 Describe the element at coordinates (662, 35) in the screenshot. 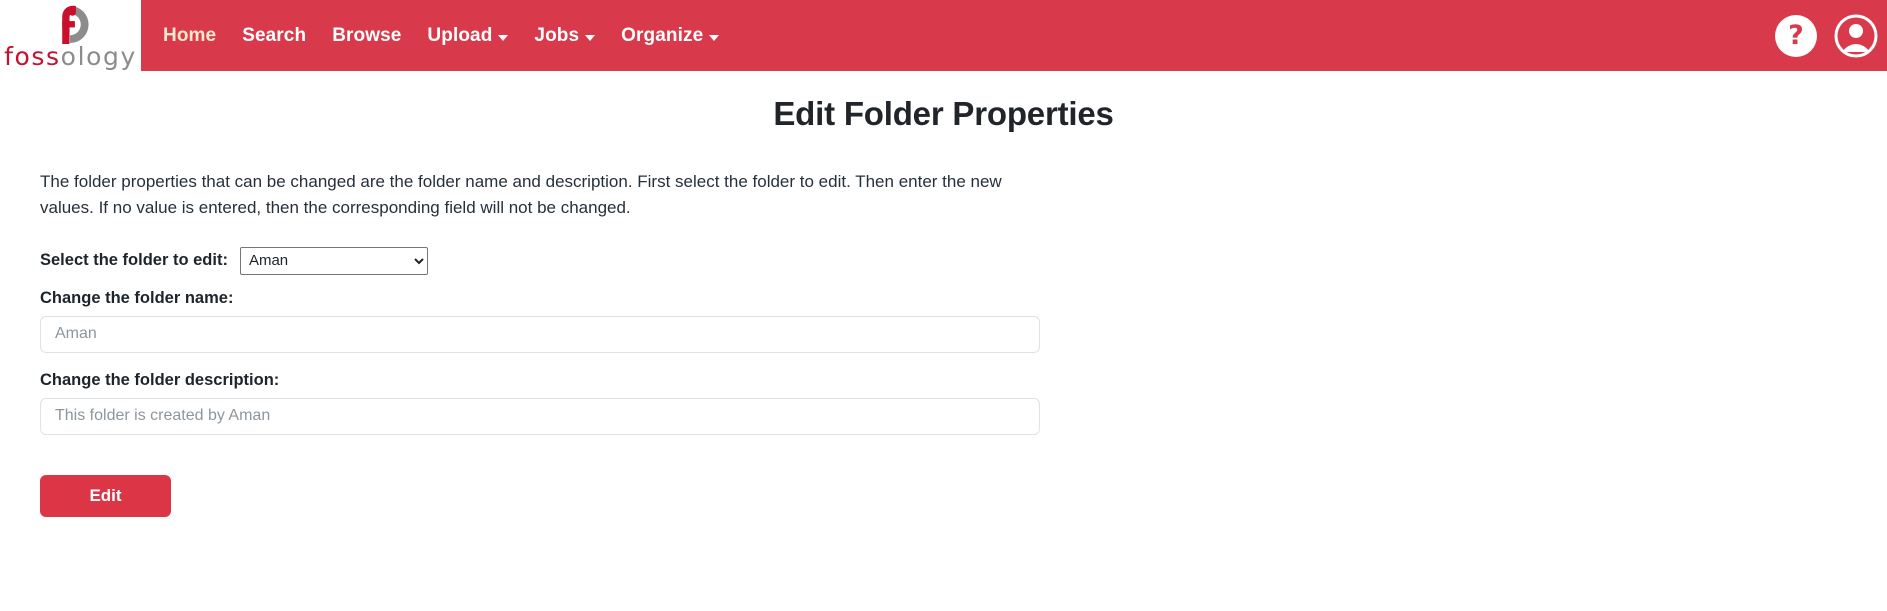

I see `nav-item-label: Organize` at that location.